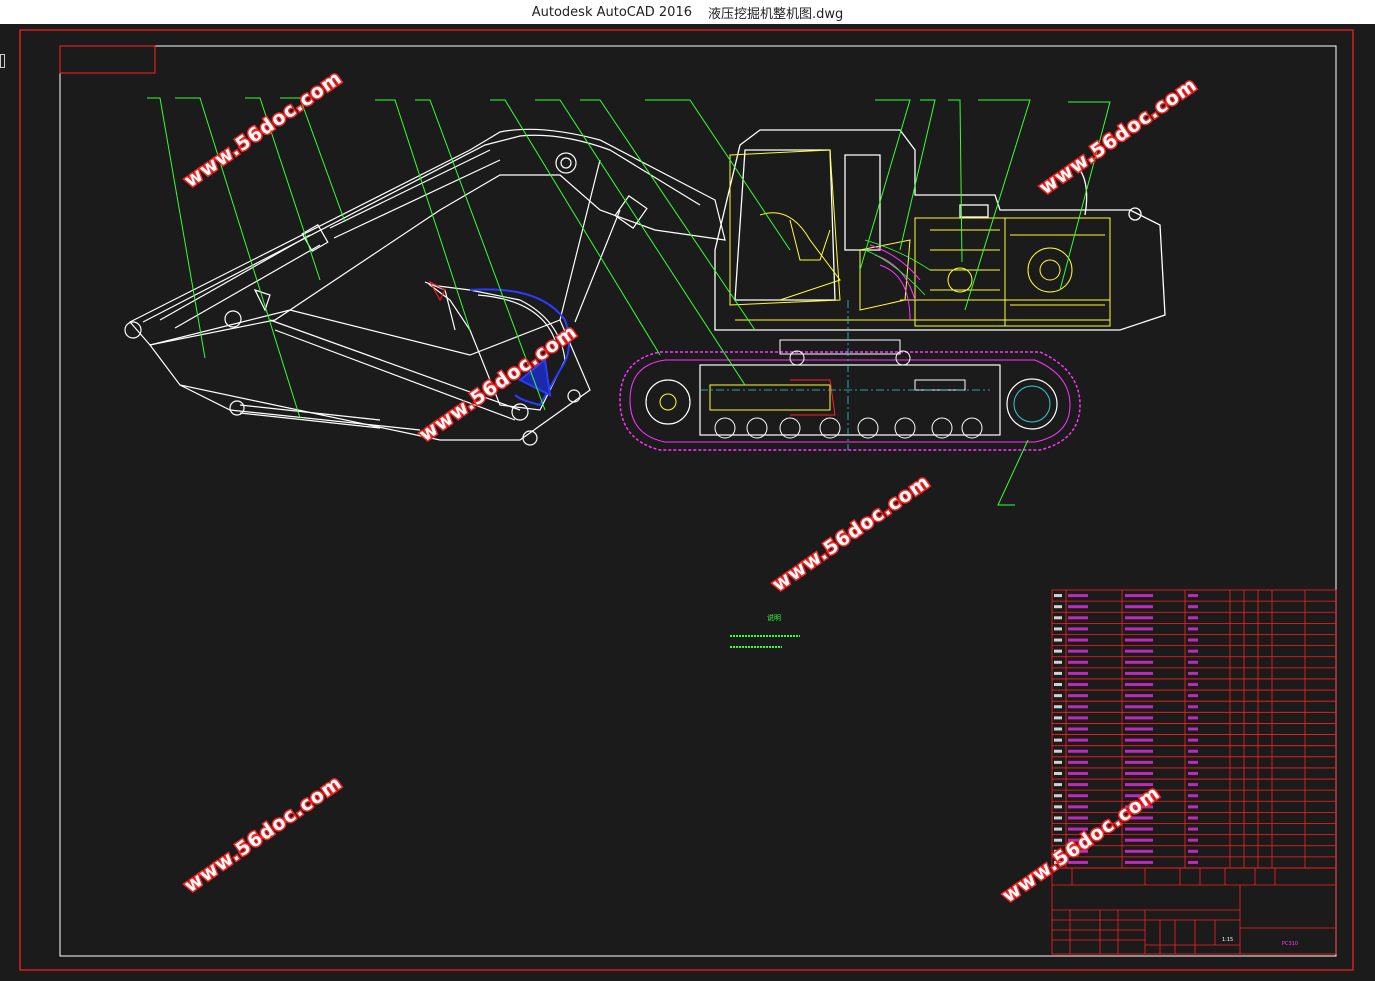 This screenshot has height=981, width=1375. Describe the element at coordinates (263, 129) in the screenshot. I see `watermark-1: www.56doc.com` at that location.